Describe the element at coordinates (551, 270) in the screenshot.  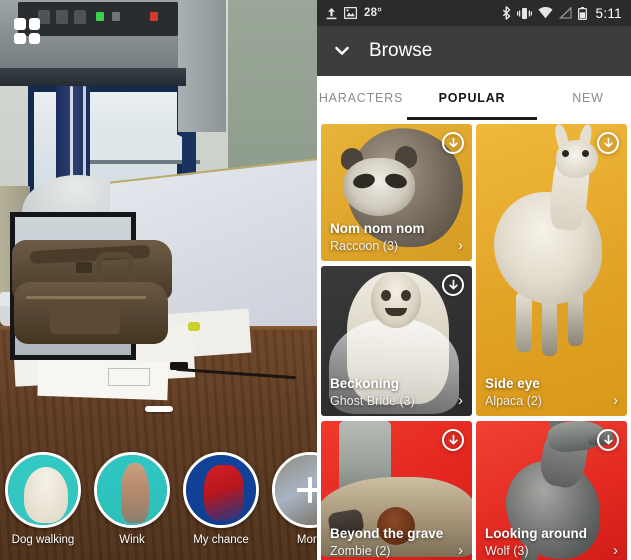
I see `card-side-eye: Side eye Alpaca (2) ›` at that location.